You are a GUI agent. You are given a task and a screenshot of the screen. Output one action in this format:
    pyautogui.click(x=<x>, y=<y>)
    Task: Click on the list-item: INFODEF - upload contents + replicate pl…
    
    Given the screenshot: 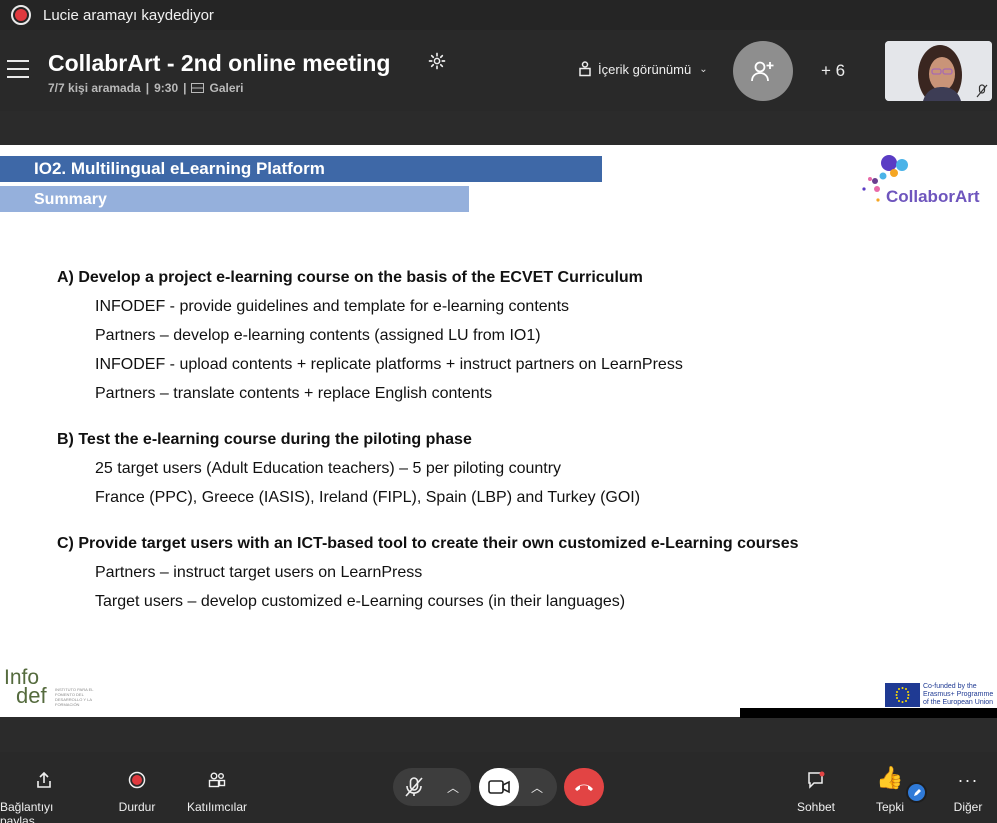 What is the action you would take?
    pyautogui.click(x=389, y=364)
    